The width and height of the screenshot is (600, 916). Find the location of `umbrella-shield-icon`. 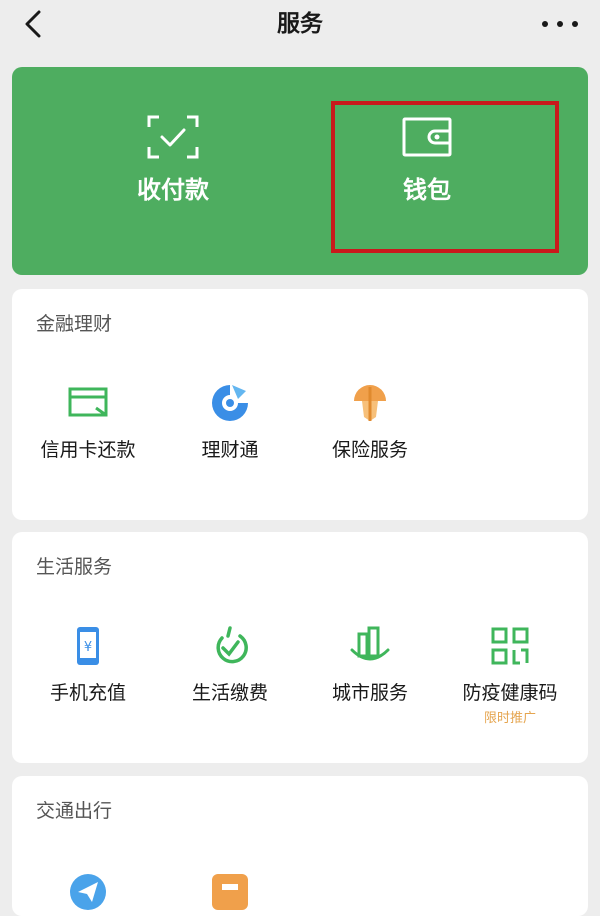

umbrella-shield-icon is located at coordinates (370, 403).